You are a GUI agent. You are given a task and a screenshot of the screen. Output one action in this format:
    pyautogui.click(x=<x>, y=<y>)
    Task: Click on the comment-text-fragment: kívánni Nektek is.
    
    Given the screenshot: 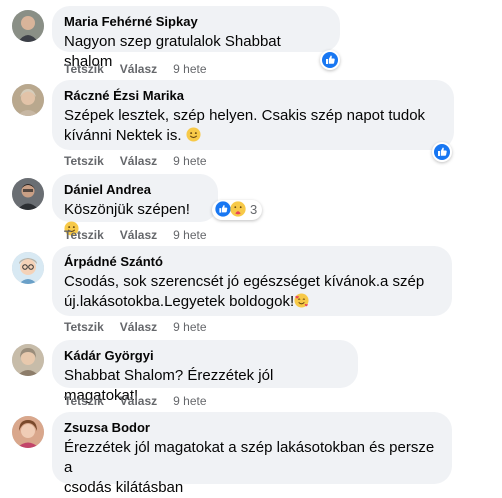 What is the action you would take?
    pyautogui.click(x=123, y=135)
    